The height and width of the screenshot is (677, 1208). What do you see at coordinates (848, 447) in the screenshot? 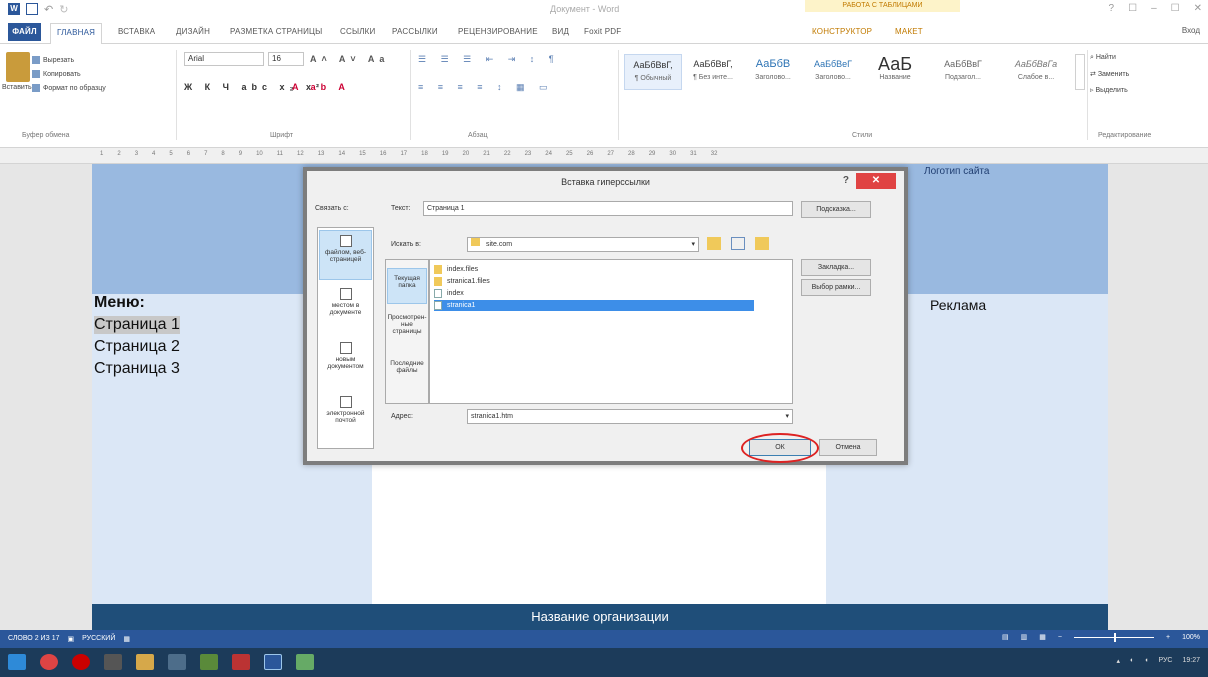
I see `cancel-button: Отмена` at bounding box center [848, 447].